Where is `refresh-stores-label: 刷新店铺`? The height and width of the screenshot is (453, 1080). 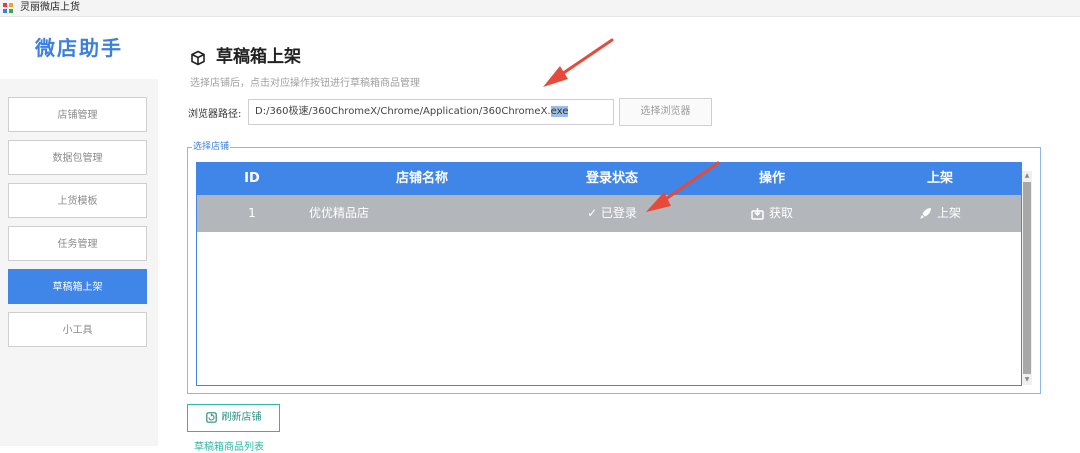 refresh-stores-label: 刷新店铺 is located at coordinates (241, 417).